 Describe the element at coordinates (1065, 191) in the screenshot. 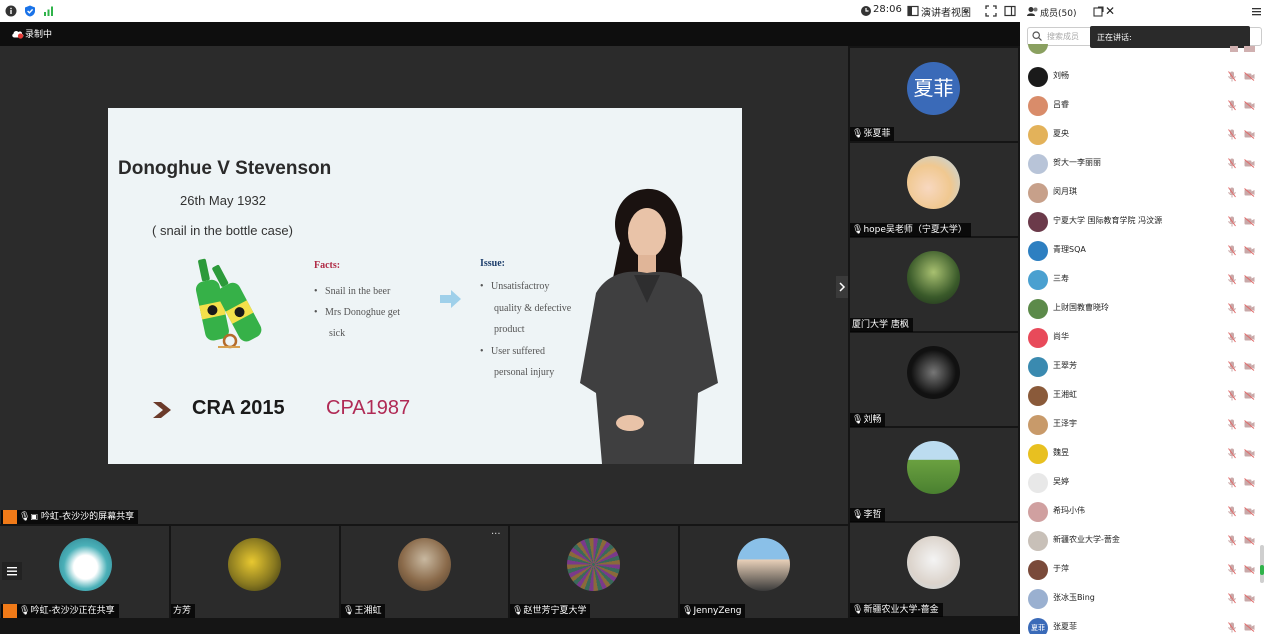

I see `member-name: 闵月琪` at that location.